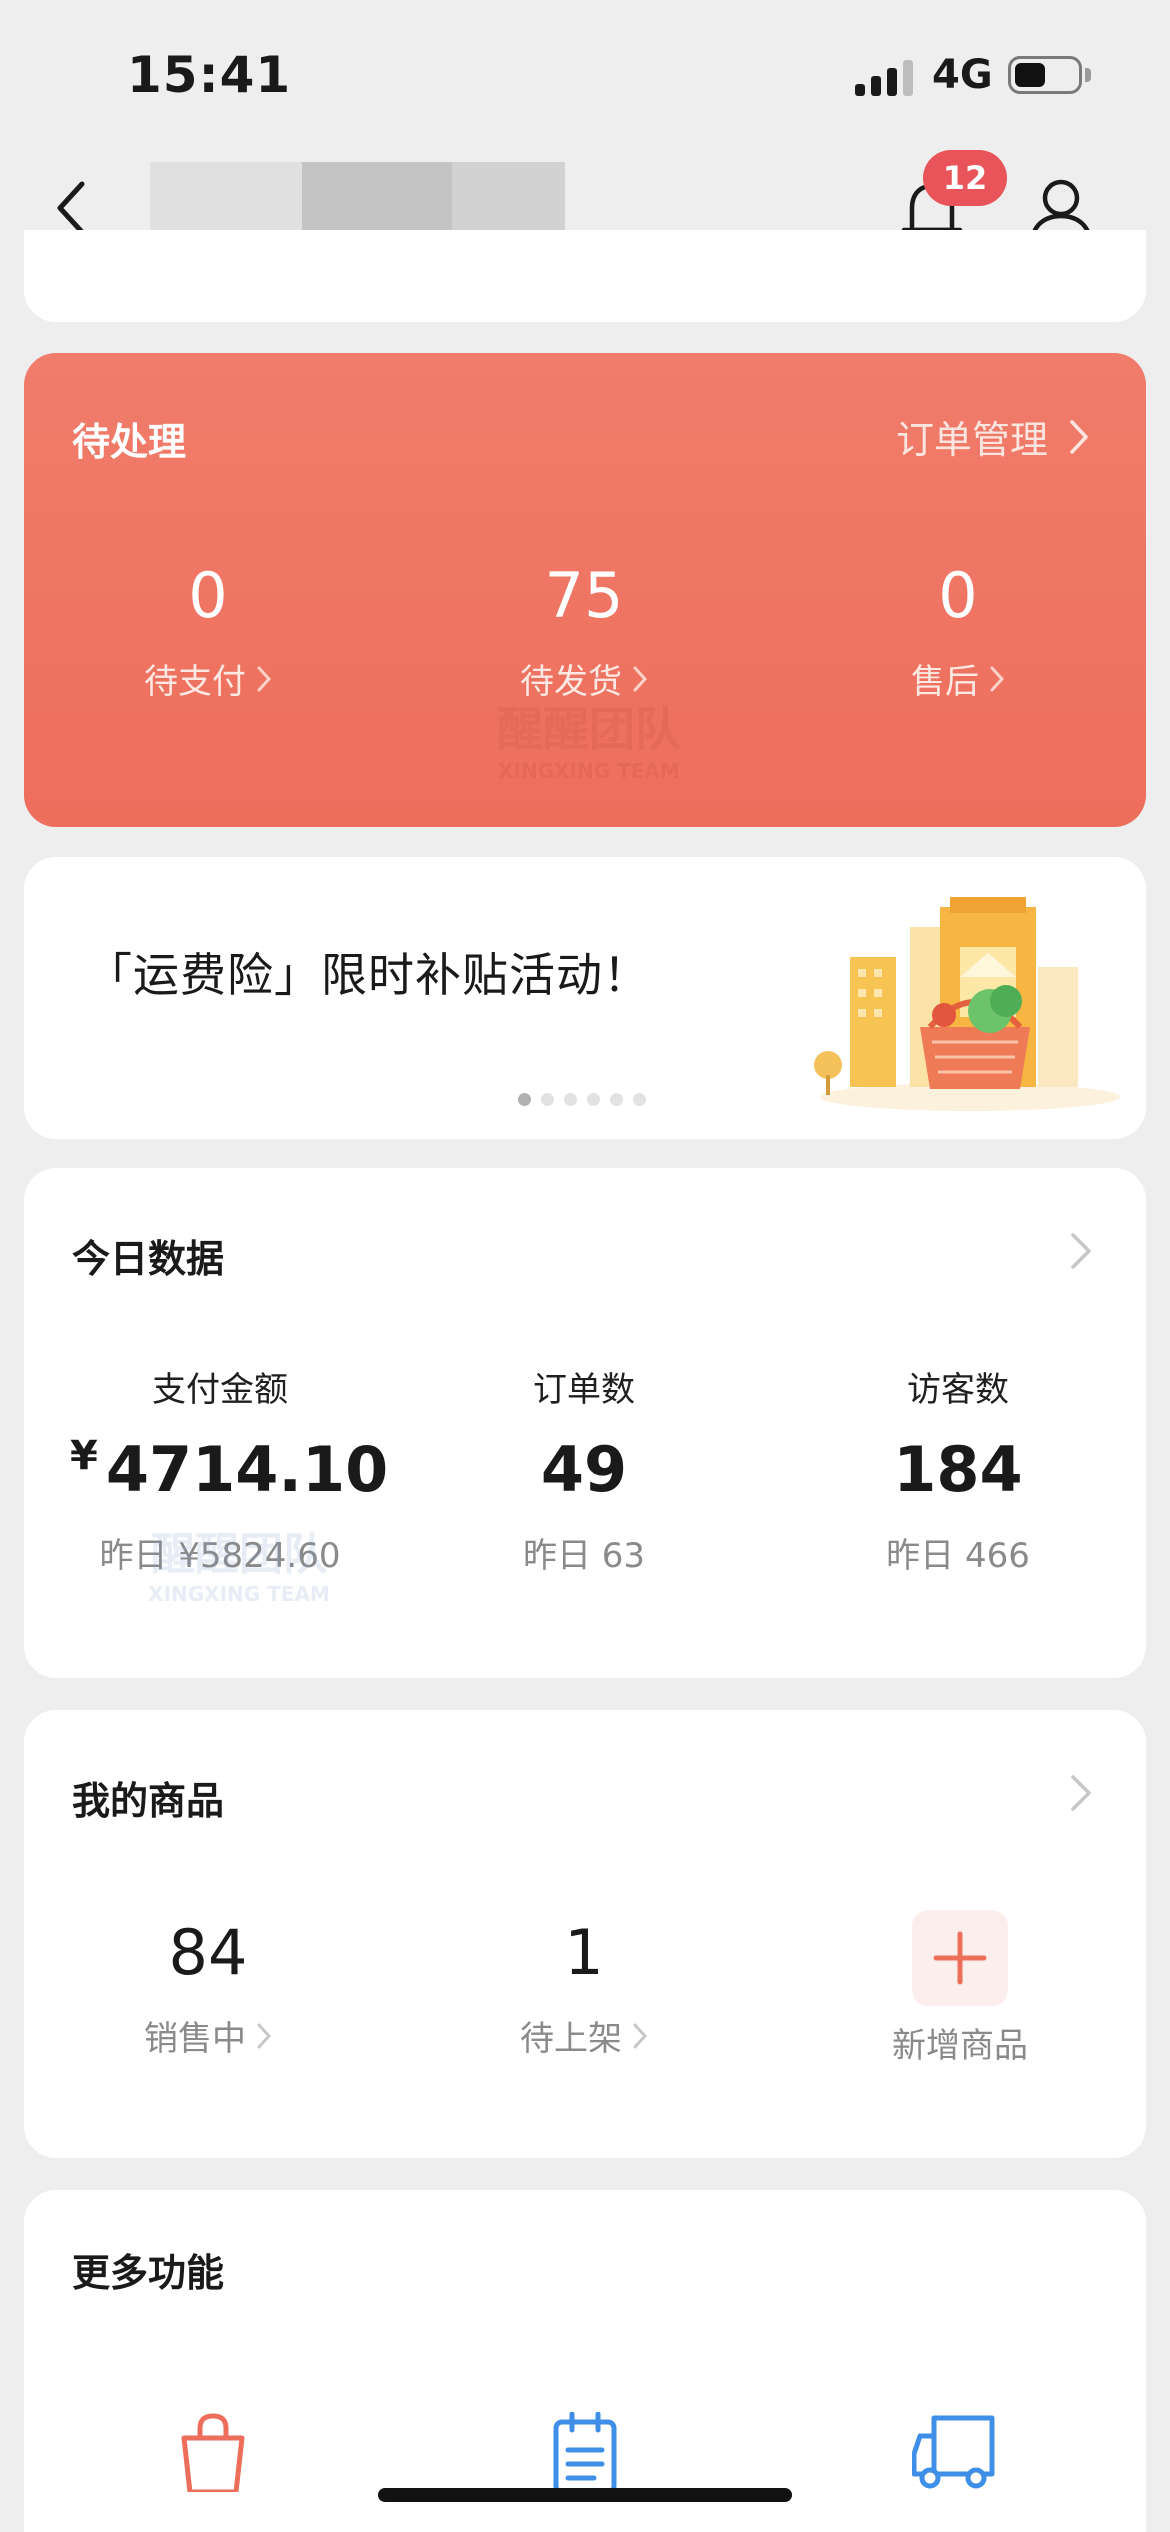 The height and width of the screenshot is (2532, 1170). What do you see at coordinates (148, 1259) in the screenshot?
I see `today-data-title: 今日数据` at bounding box center [148, 1259].